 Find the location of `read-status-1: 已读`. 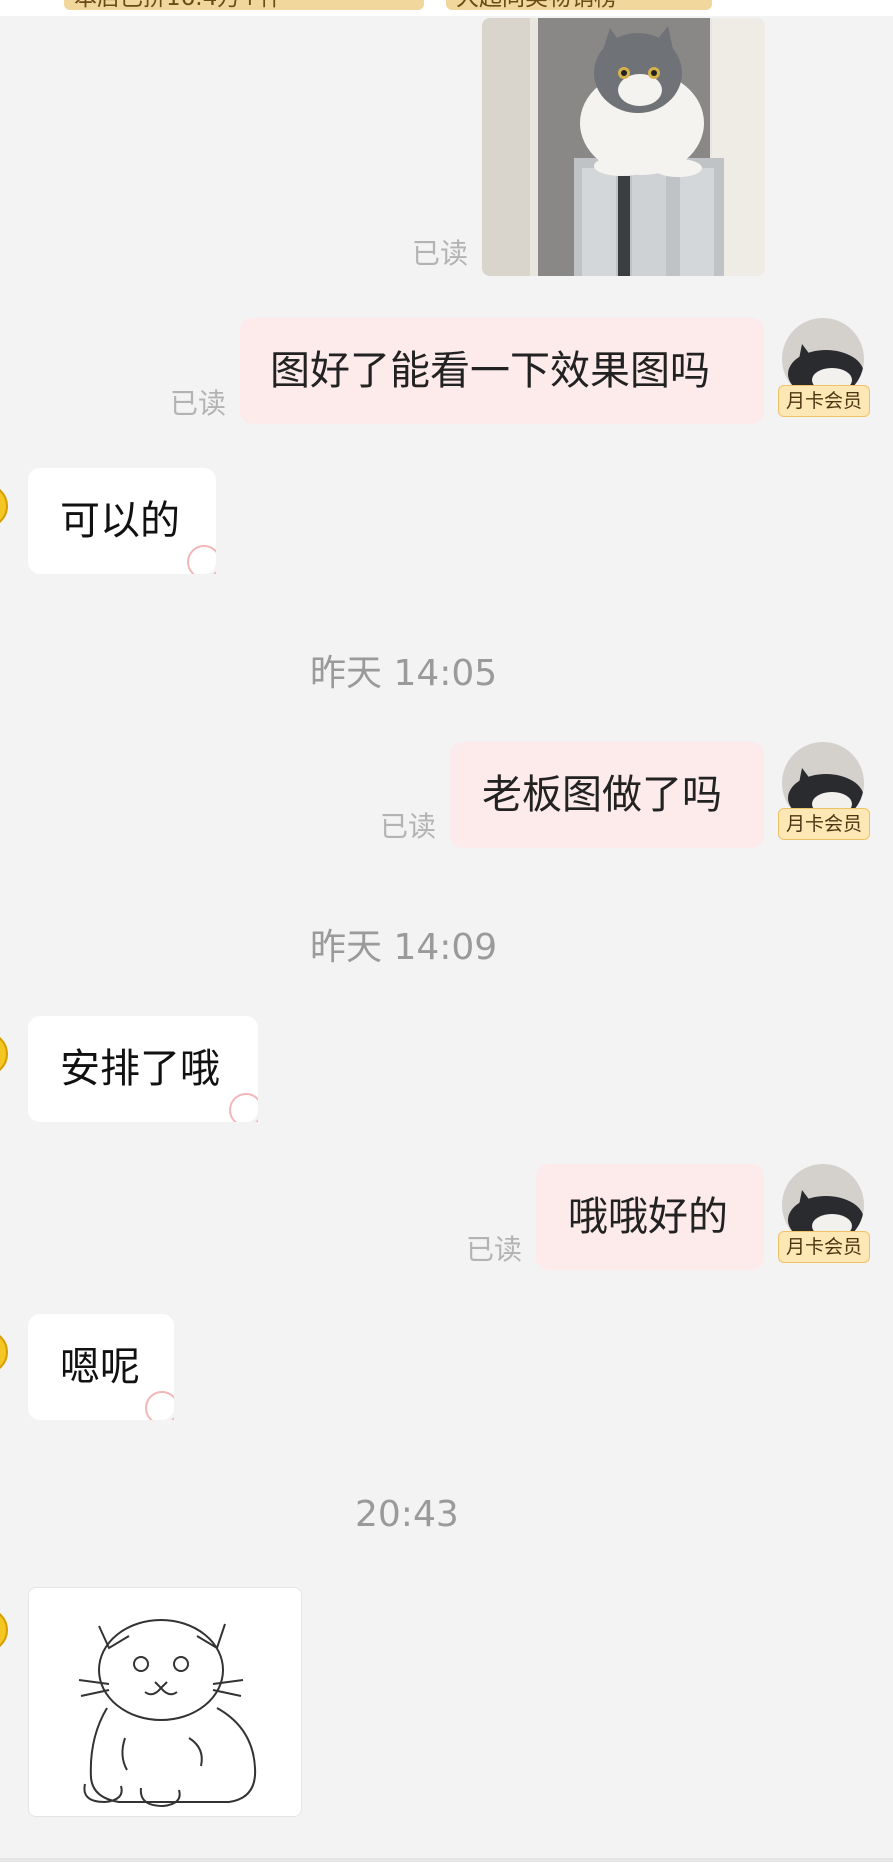

read-status-1: 已读 is located at coordinates (440, 253).